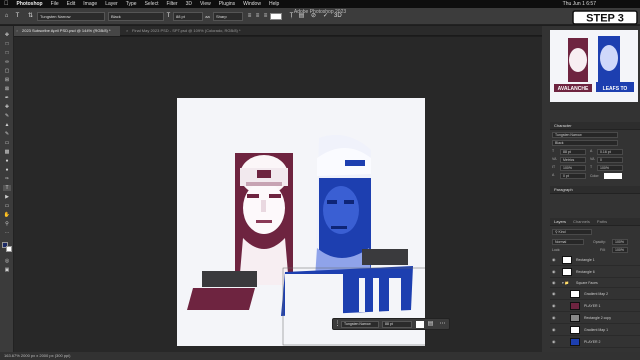 The image size is (640, 360). What do you see at coordinates (249, 16) in the screenshot?
I see `align-left-icon: ≡` at bounding box center [249, 16].